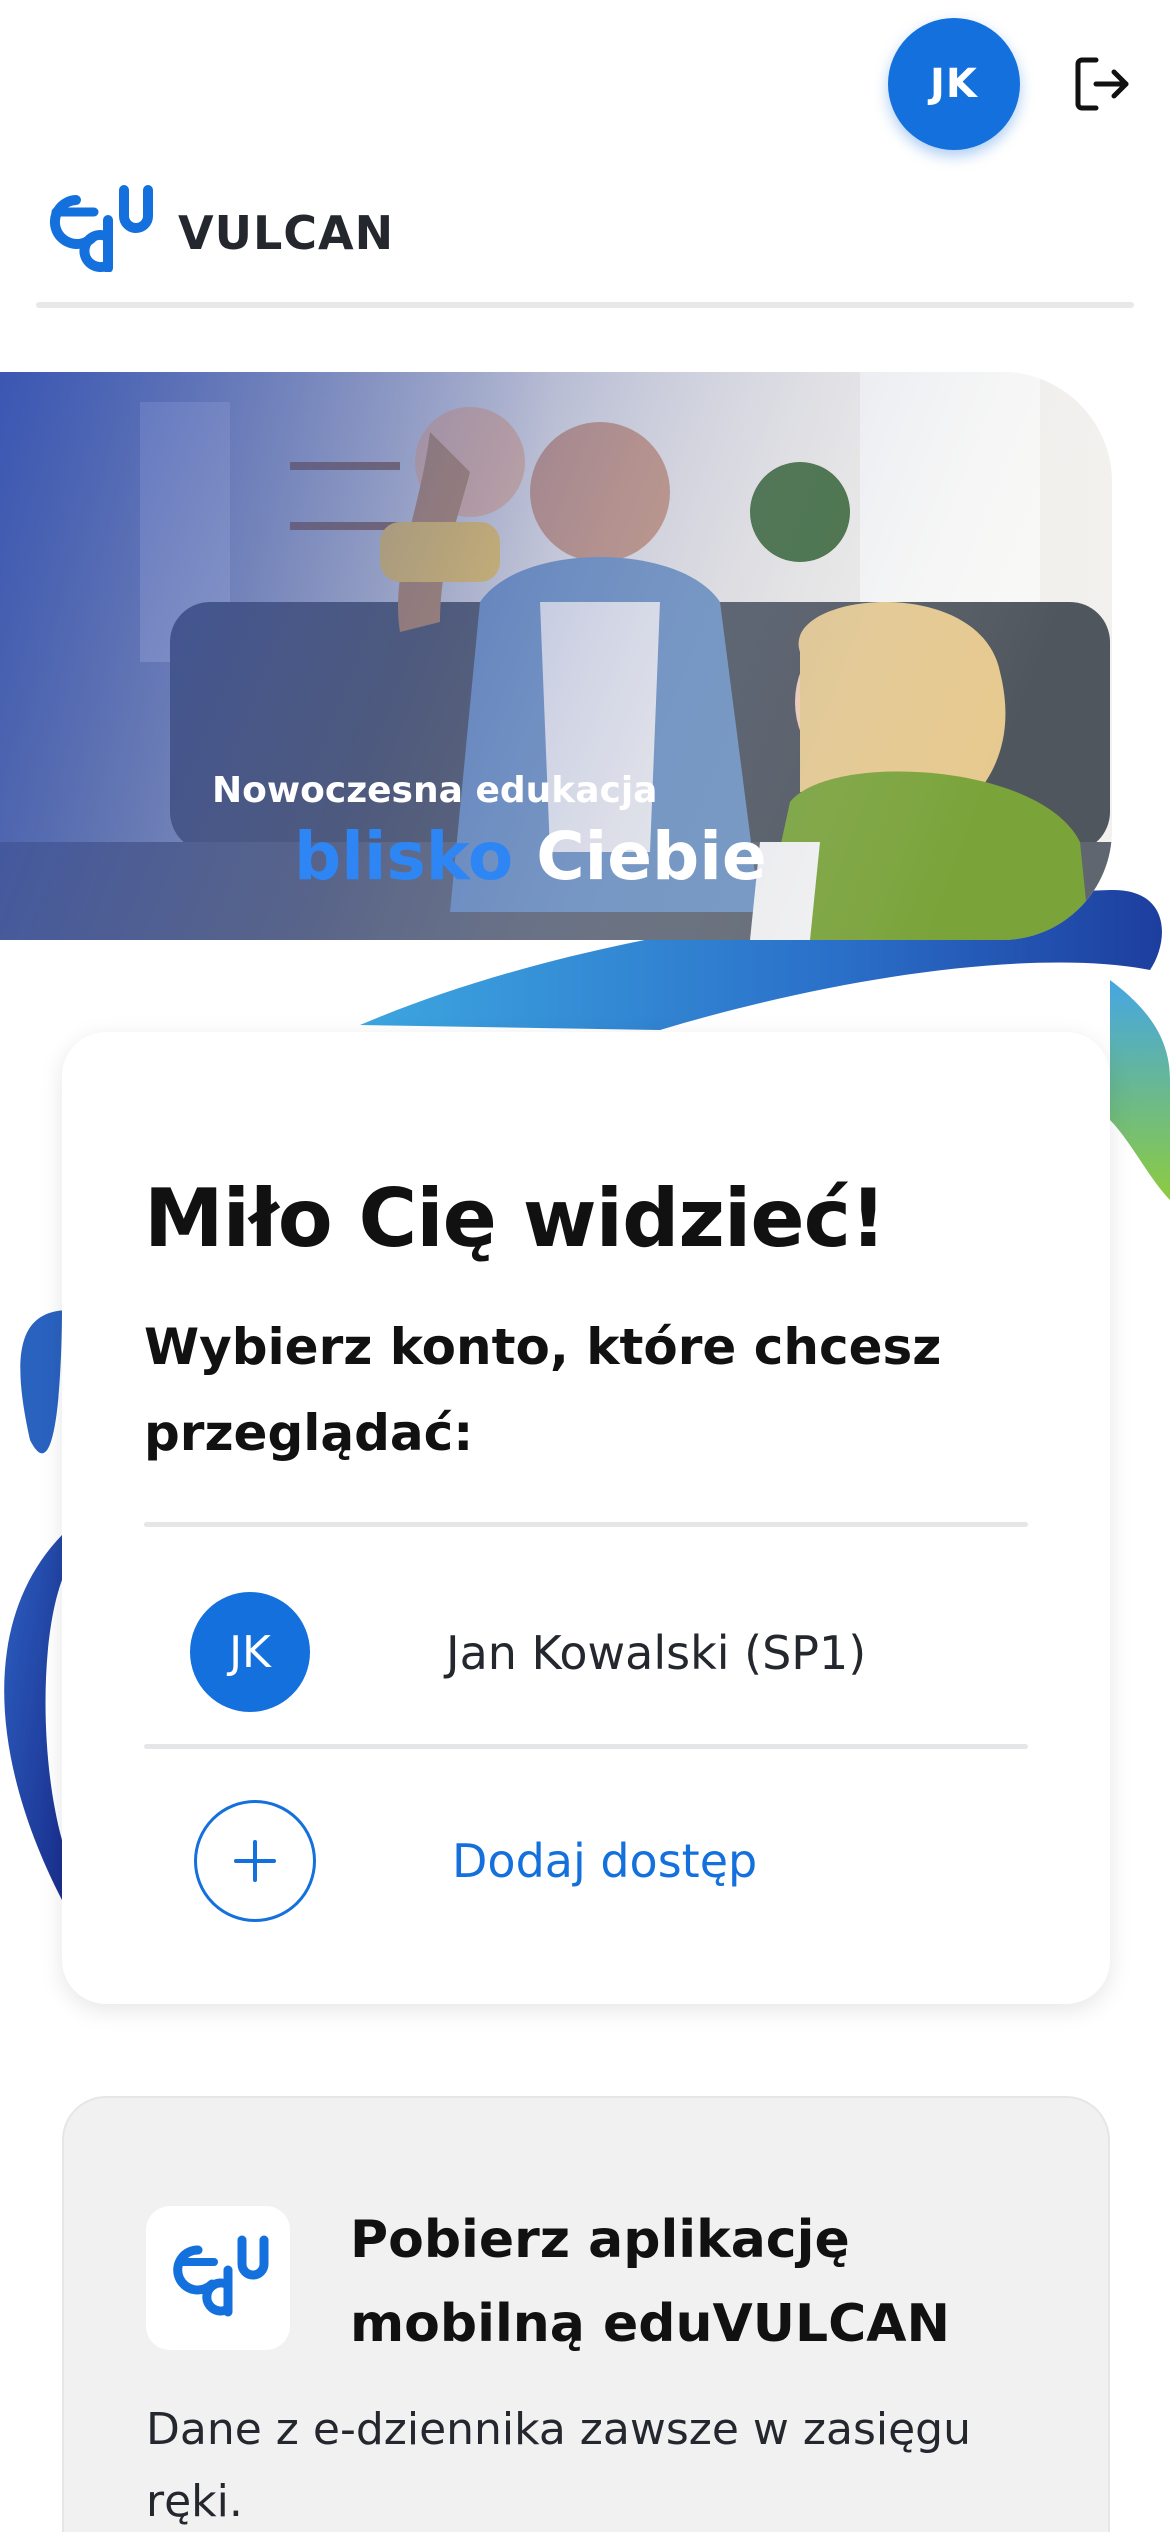  Describe the element at coordinates (585, 305) in the screenshot. I see `header-divider` at that location.